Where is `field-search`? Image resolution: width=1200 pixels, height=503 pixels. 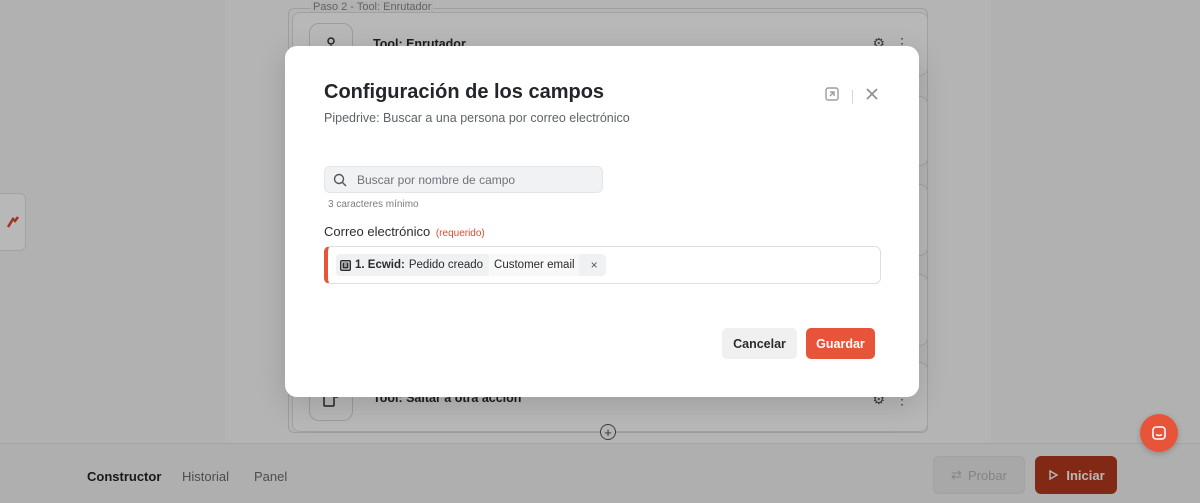
field-search is located at coordinates (463, 179).